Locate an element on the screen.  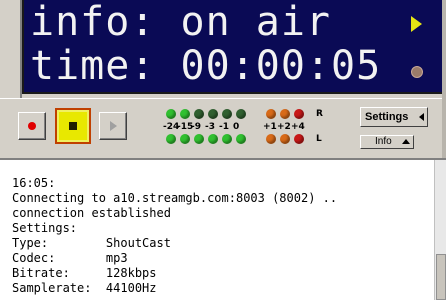
vu-scale-label: 0 is located at coordinates (236, 127).